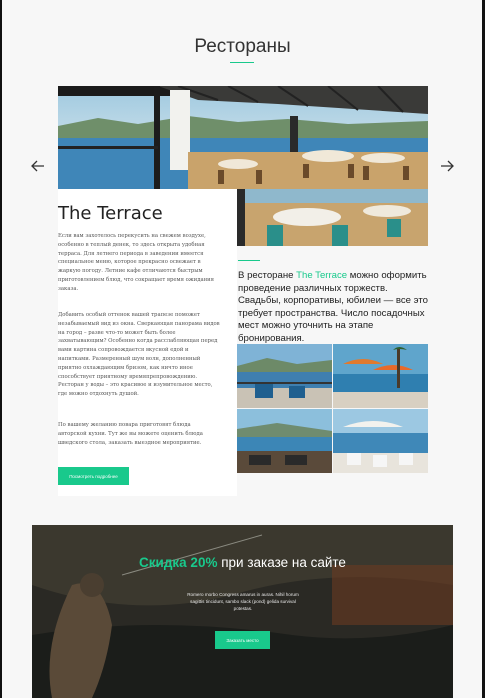 This screenshot has width=485, height=698. Describe the element at coordinates (281, 562) in the screenshot. I see `promo-title-rest: при заказе на сайте` at that location.